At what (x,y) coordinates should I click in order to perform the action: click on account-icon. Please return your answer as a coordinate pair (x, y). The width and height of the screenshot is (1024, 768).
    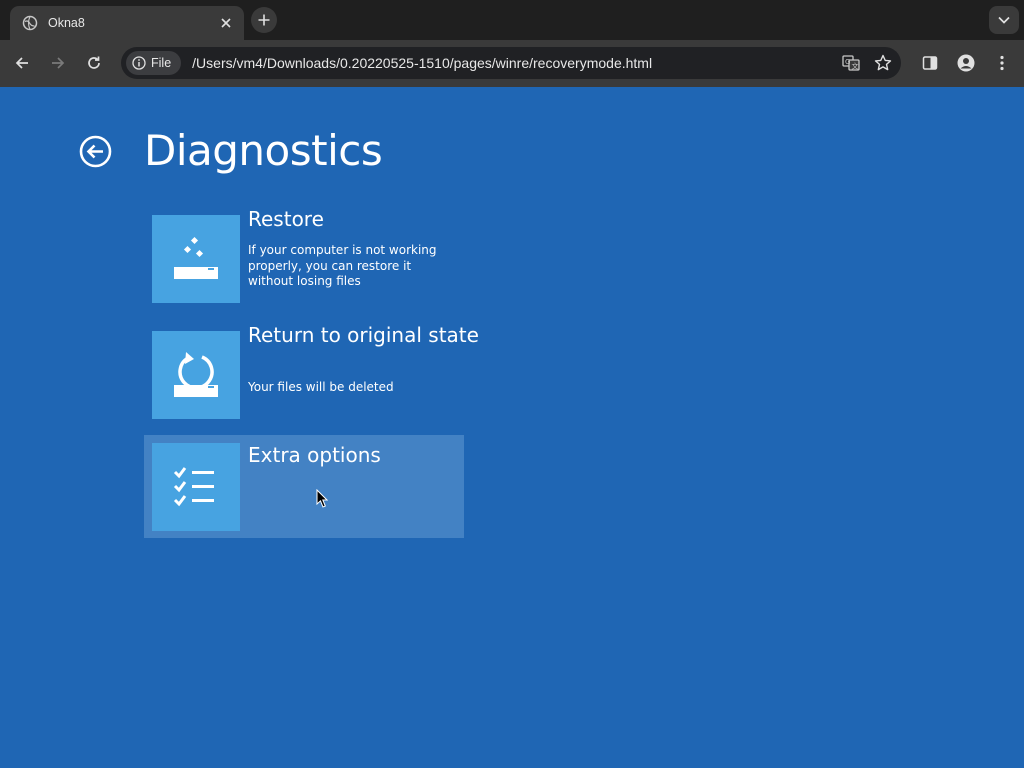
    Looking at the image, I should click on (966, 63).